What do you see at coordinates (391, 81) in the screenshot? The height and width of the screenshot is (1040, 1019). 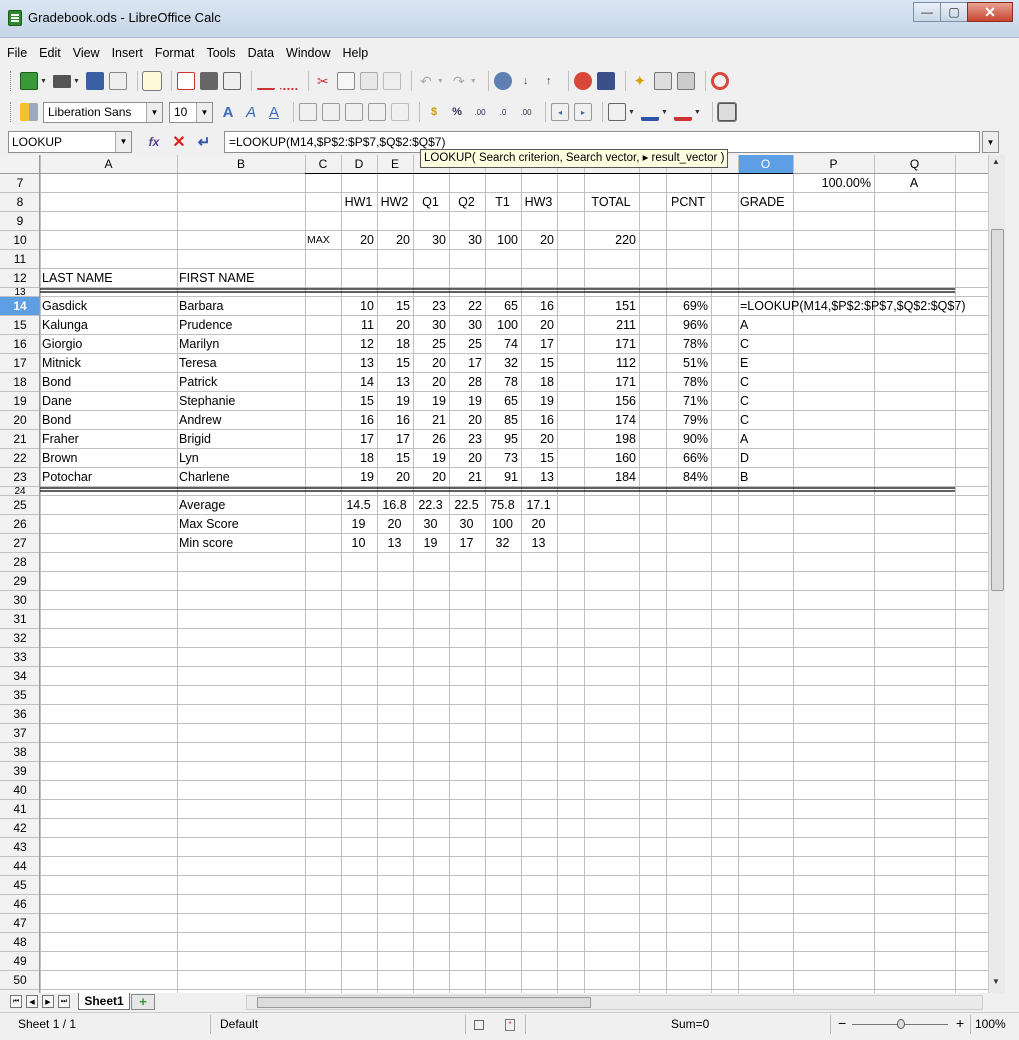 I see `clone-formatting-icon` at bounding box center [391, 81].